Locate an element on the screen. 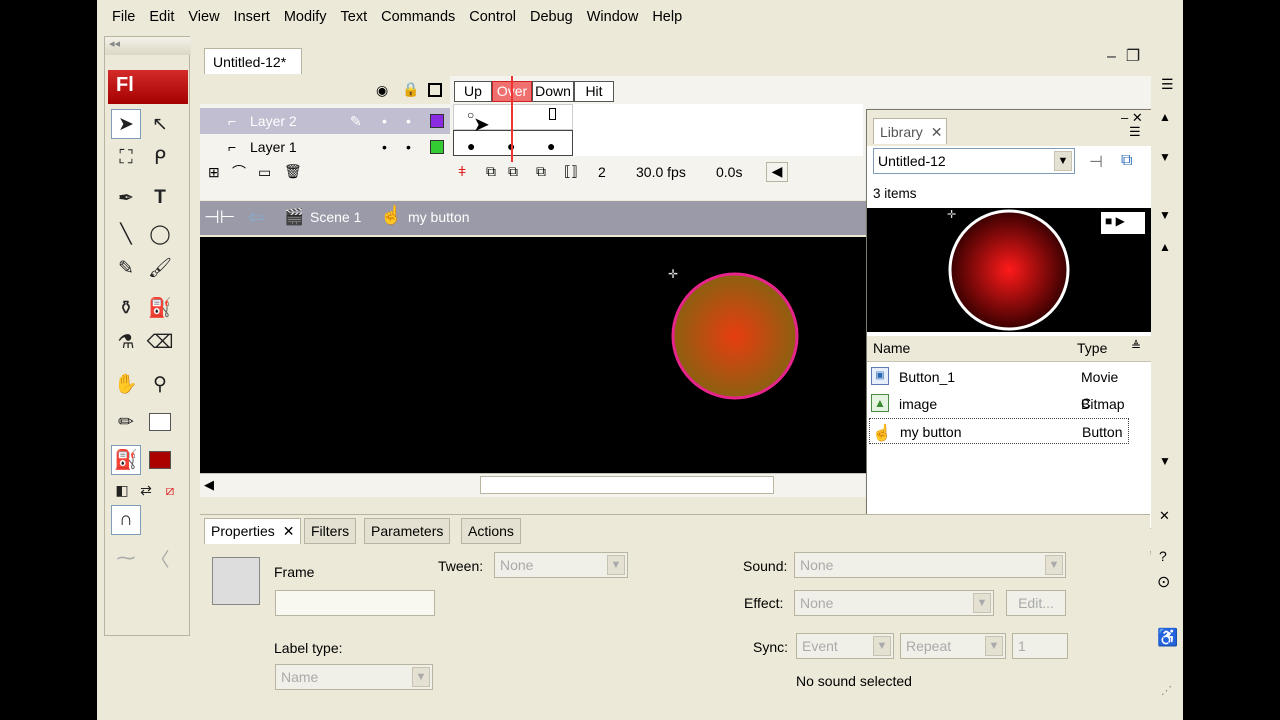  eyedropper-tool-icon: ⚗ is located at coordinates (126, 342).